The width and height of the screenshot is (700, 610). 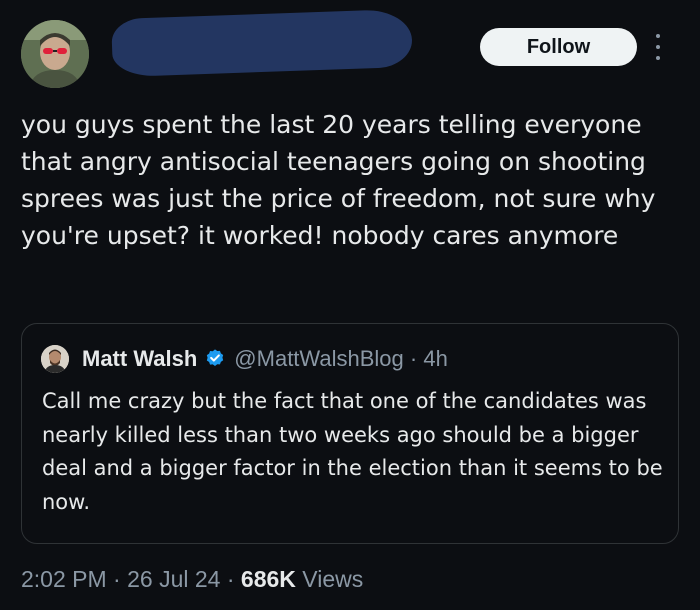 I want to click on more-options-icon, so click(x=658, y=47).